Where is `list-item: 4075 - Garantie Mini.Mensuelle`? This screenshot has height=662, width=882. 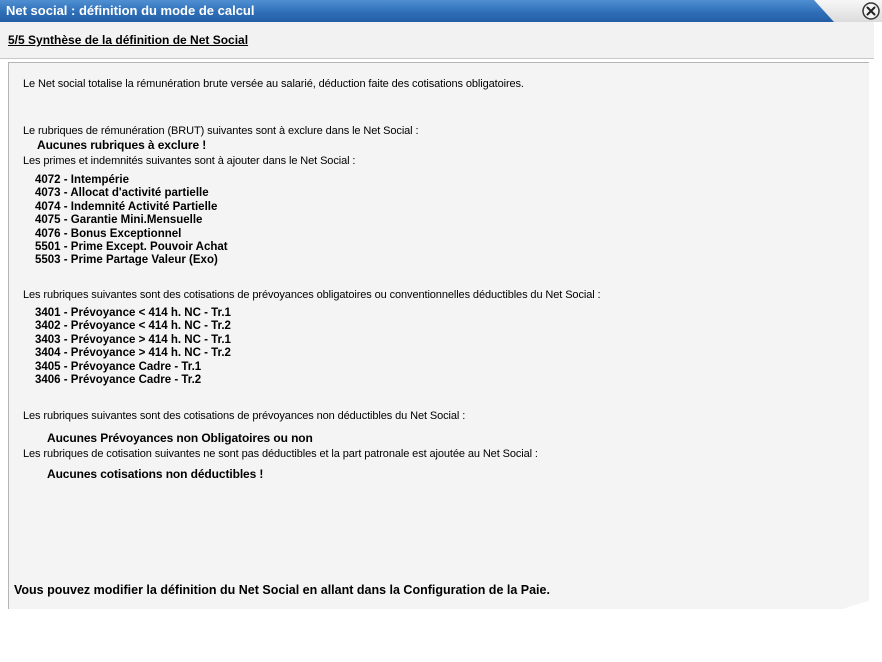
list-item: 4075 - Garantie Mini.Mensuelle is located at coordinates (119, 220).